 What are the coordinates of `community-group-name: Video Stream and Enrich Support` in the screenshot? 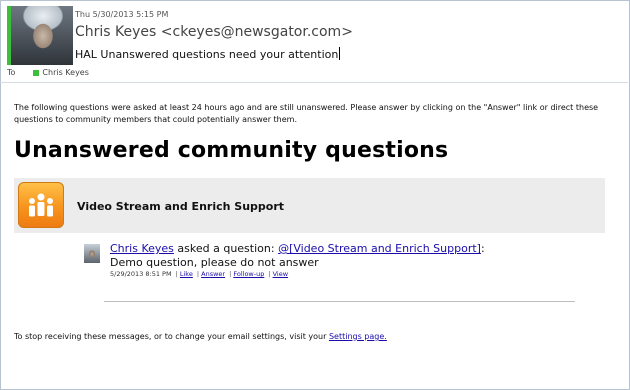 It's located at (181, 206).